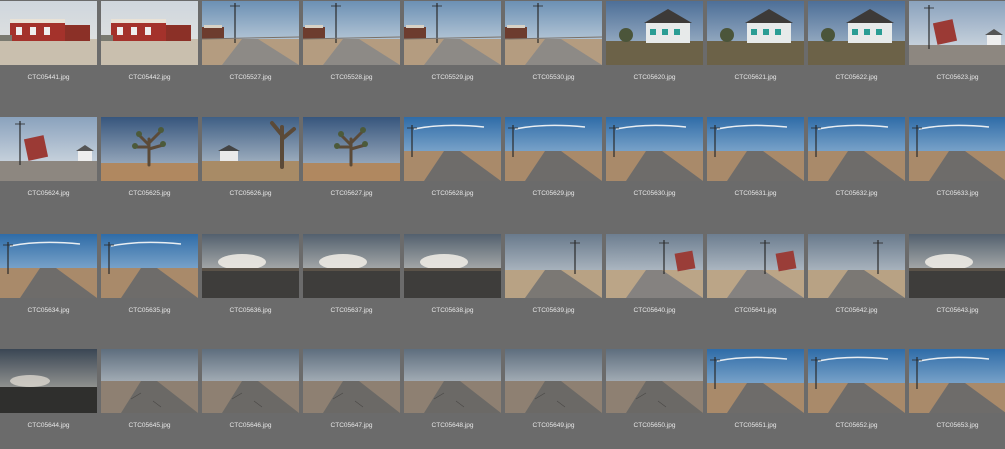 This screenshot has height=449, width=1005. I want to click on photo-cell: CTC05629.jpg, so click(555, 167).